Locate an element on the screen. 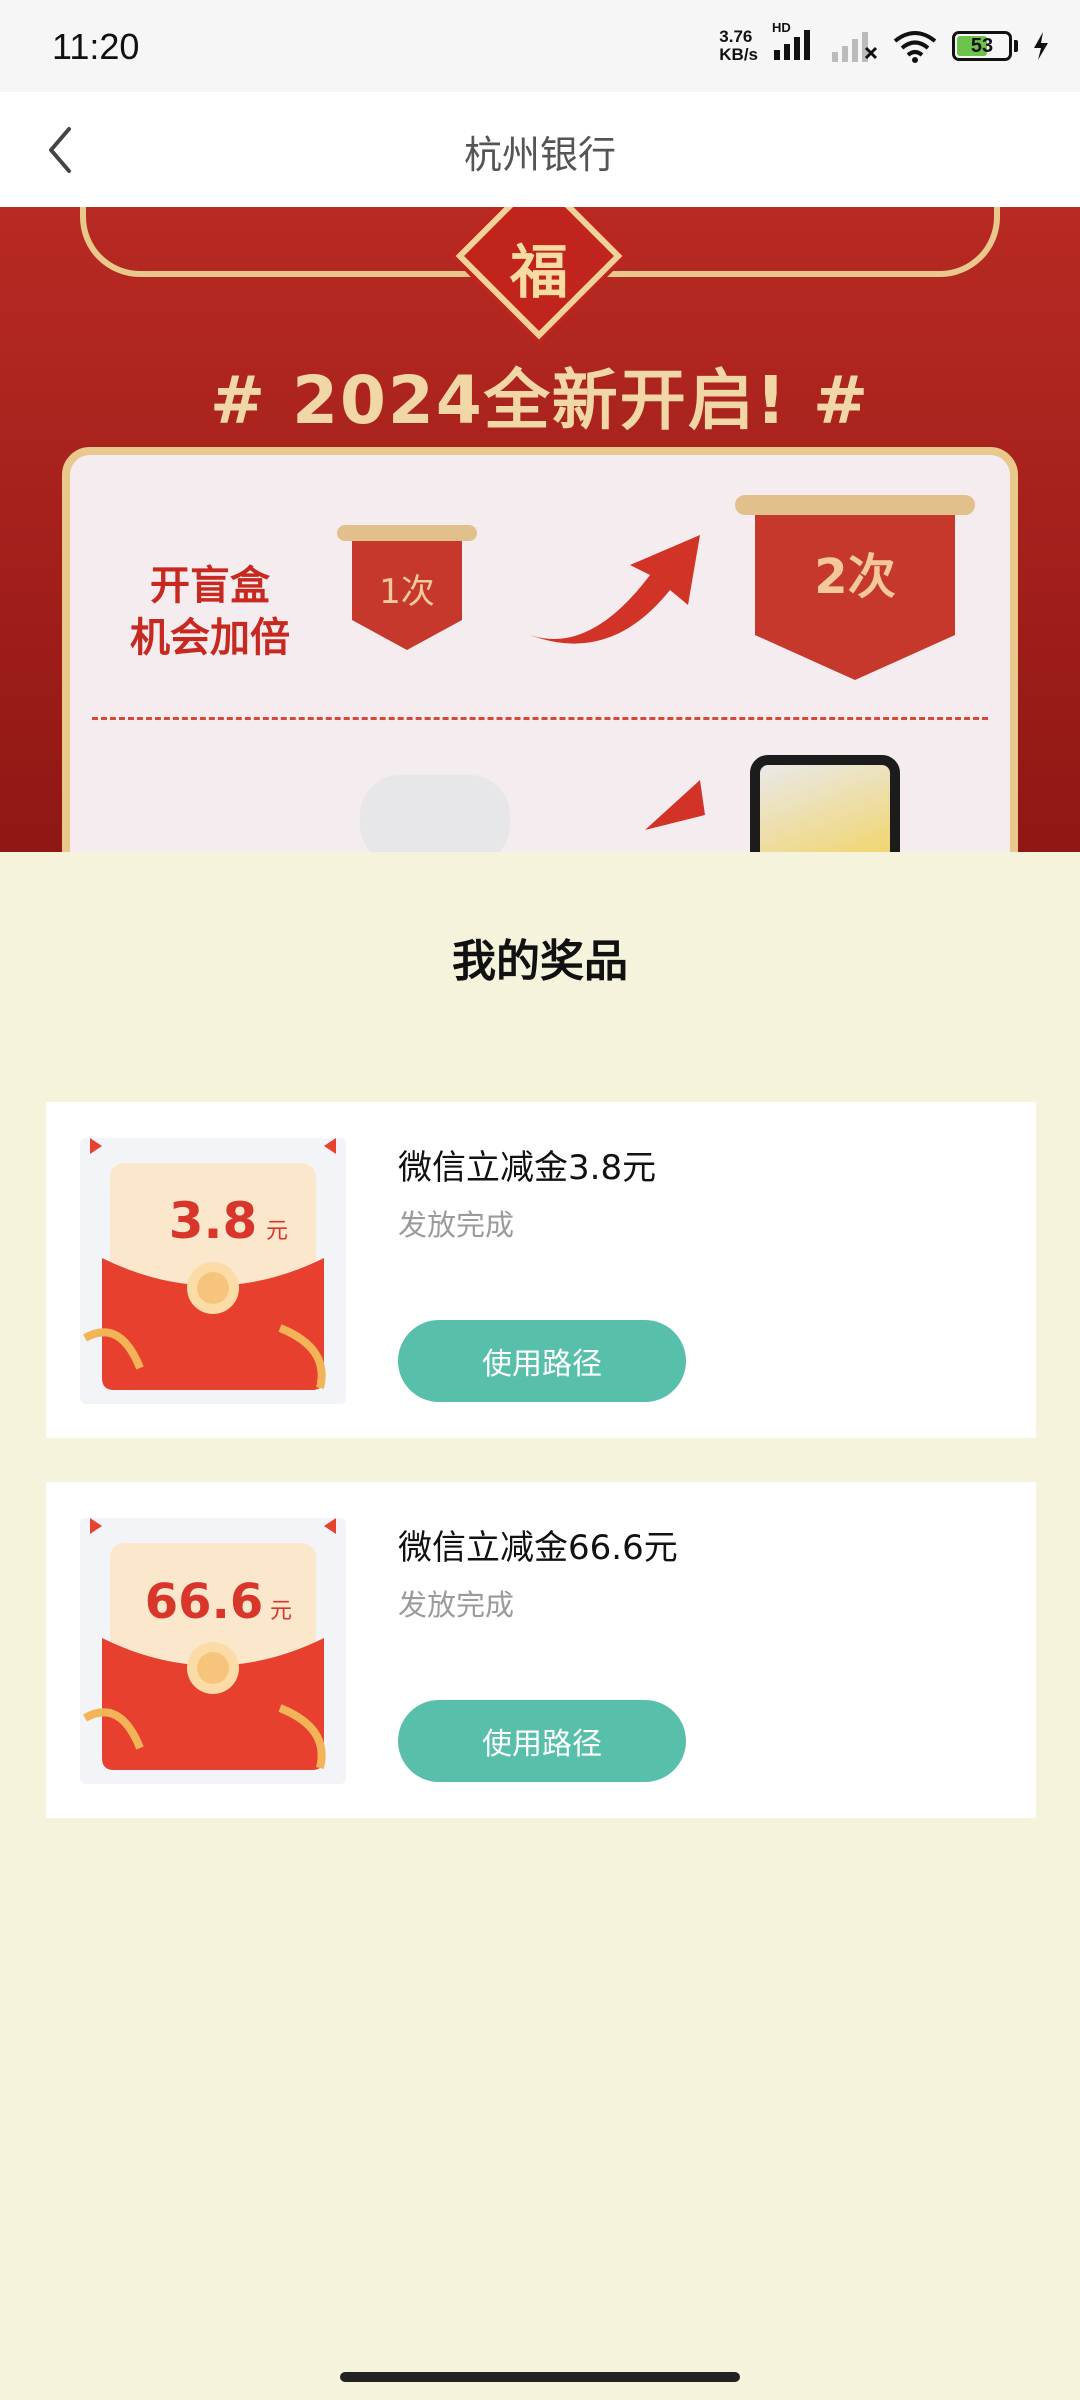 The image size is (1080, 2400). envelope-amount: 3.8 is located at coordinates (213, 1221).